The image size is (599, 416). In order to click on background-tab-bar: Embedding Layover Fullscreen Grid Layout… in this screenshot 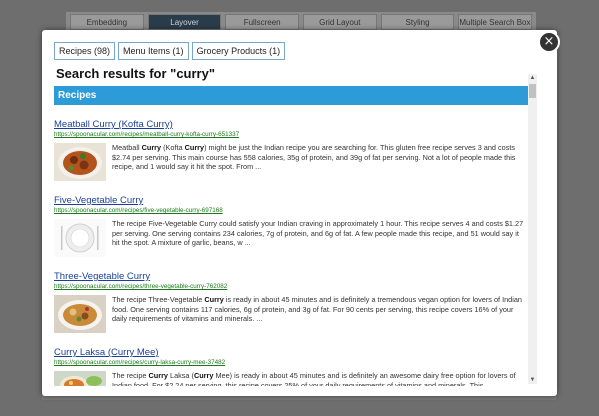, I will do `click(301, 22)`.